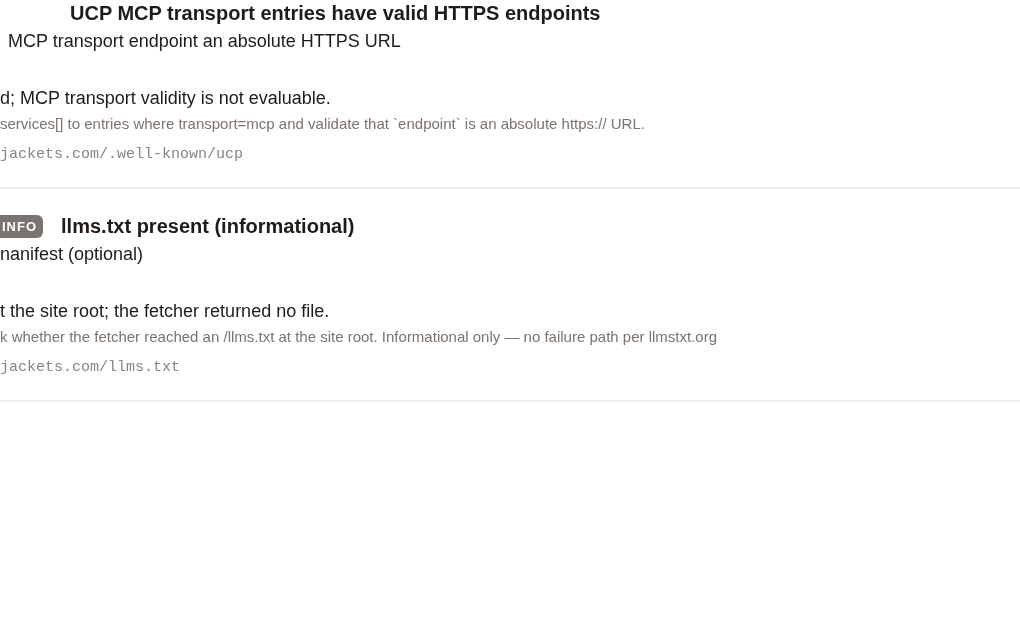  Describe the element at coordinates (205, 41) in the screenshot. I see `check-subtitle: MCP transport endpoint an absolute HTTPS URL` at that location.